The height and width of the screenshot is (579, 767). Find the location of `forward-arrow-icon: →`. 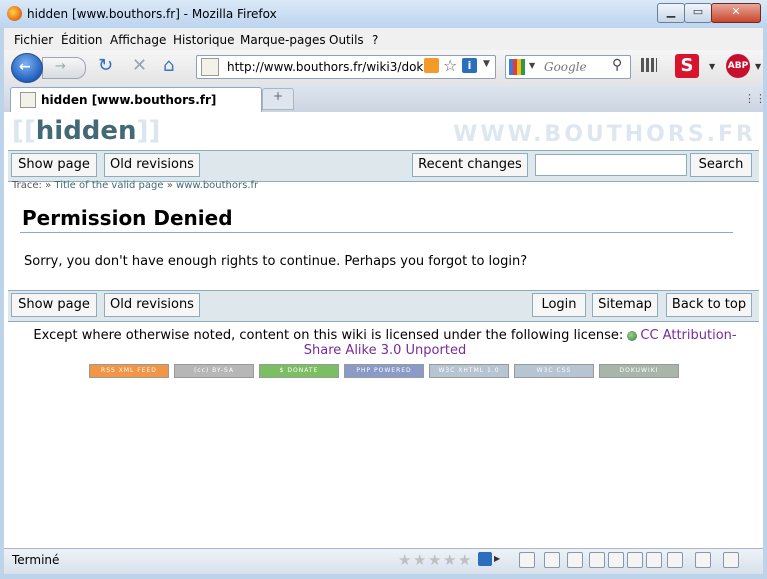

forward-arrow-icon: → is located at coordinates (60, 66).